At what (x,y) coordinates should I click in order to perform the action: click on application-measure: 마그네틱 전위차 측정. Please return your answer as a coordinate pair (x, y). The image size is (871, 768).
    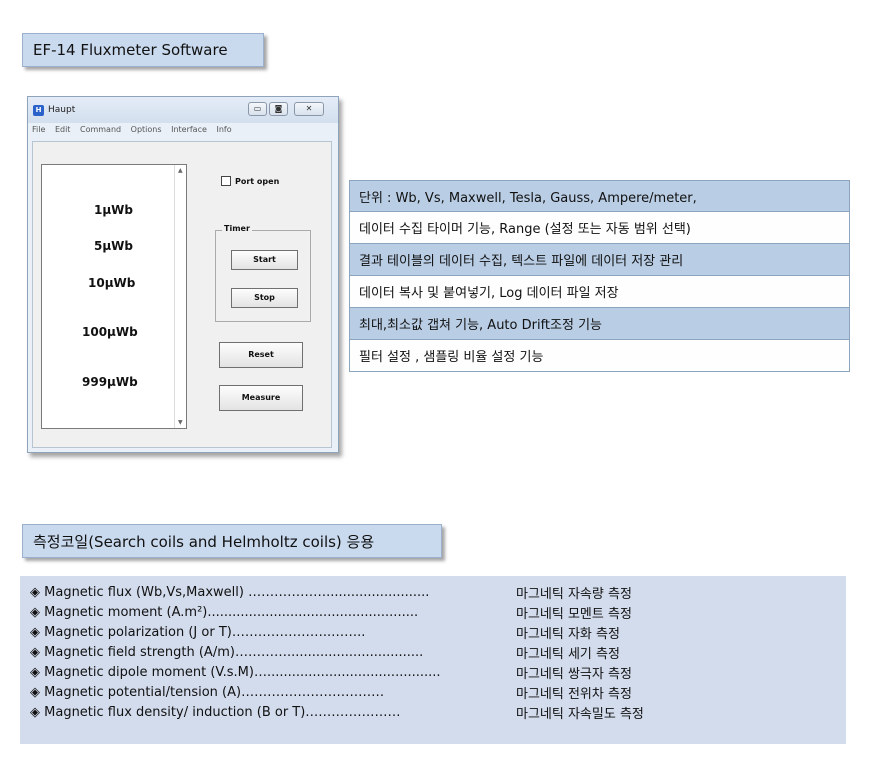
    Looking at the image, I should click on (574, 694).